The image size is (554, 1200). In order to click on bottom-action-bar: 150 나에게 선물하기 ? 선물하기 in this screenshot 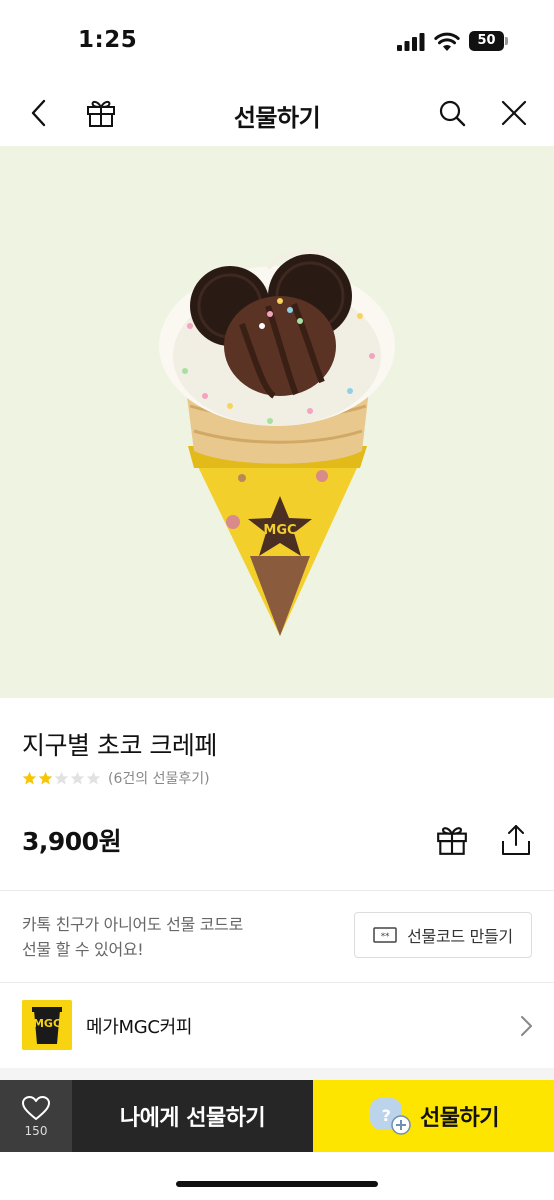, I will do `click(277, 1116)`.